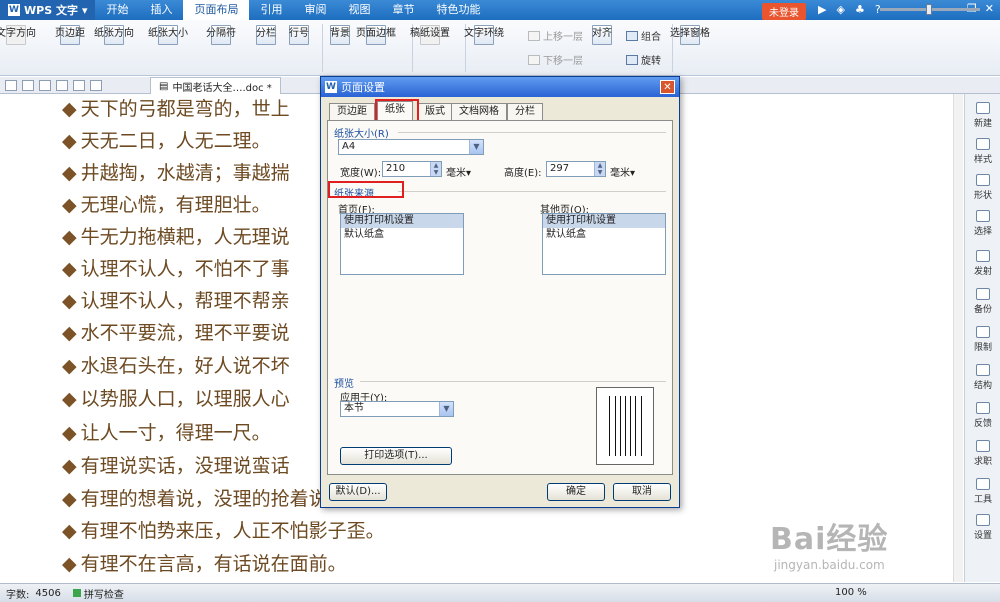 The width and height of the screenshot is (1000, 602). What do you see at coordinates (271, 10) in the screenshot?
I see `menu-references: 引用` at bounding box center [271, 10].